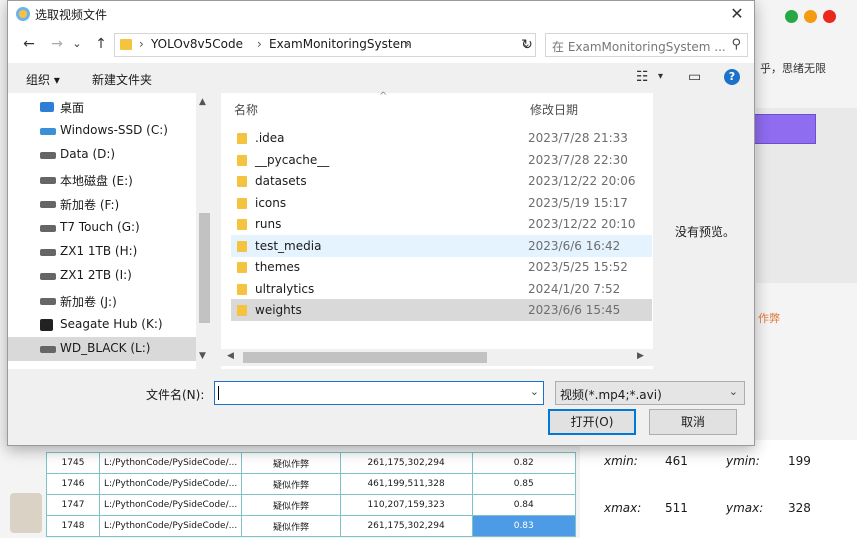 This screenshot has height=538, width=857. What do you see at coordinates (77, 44) in the screenshot?
I see `recent-locations-chevron-icon: ⌄` at bounding box center [77, 44].